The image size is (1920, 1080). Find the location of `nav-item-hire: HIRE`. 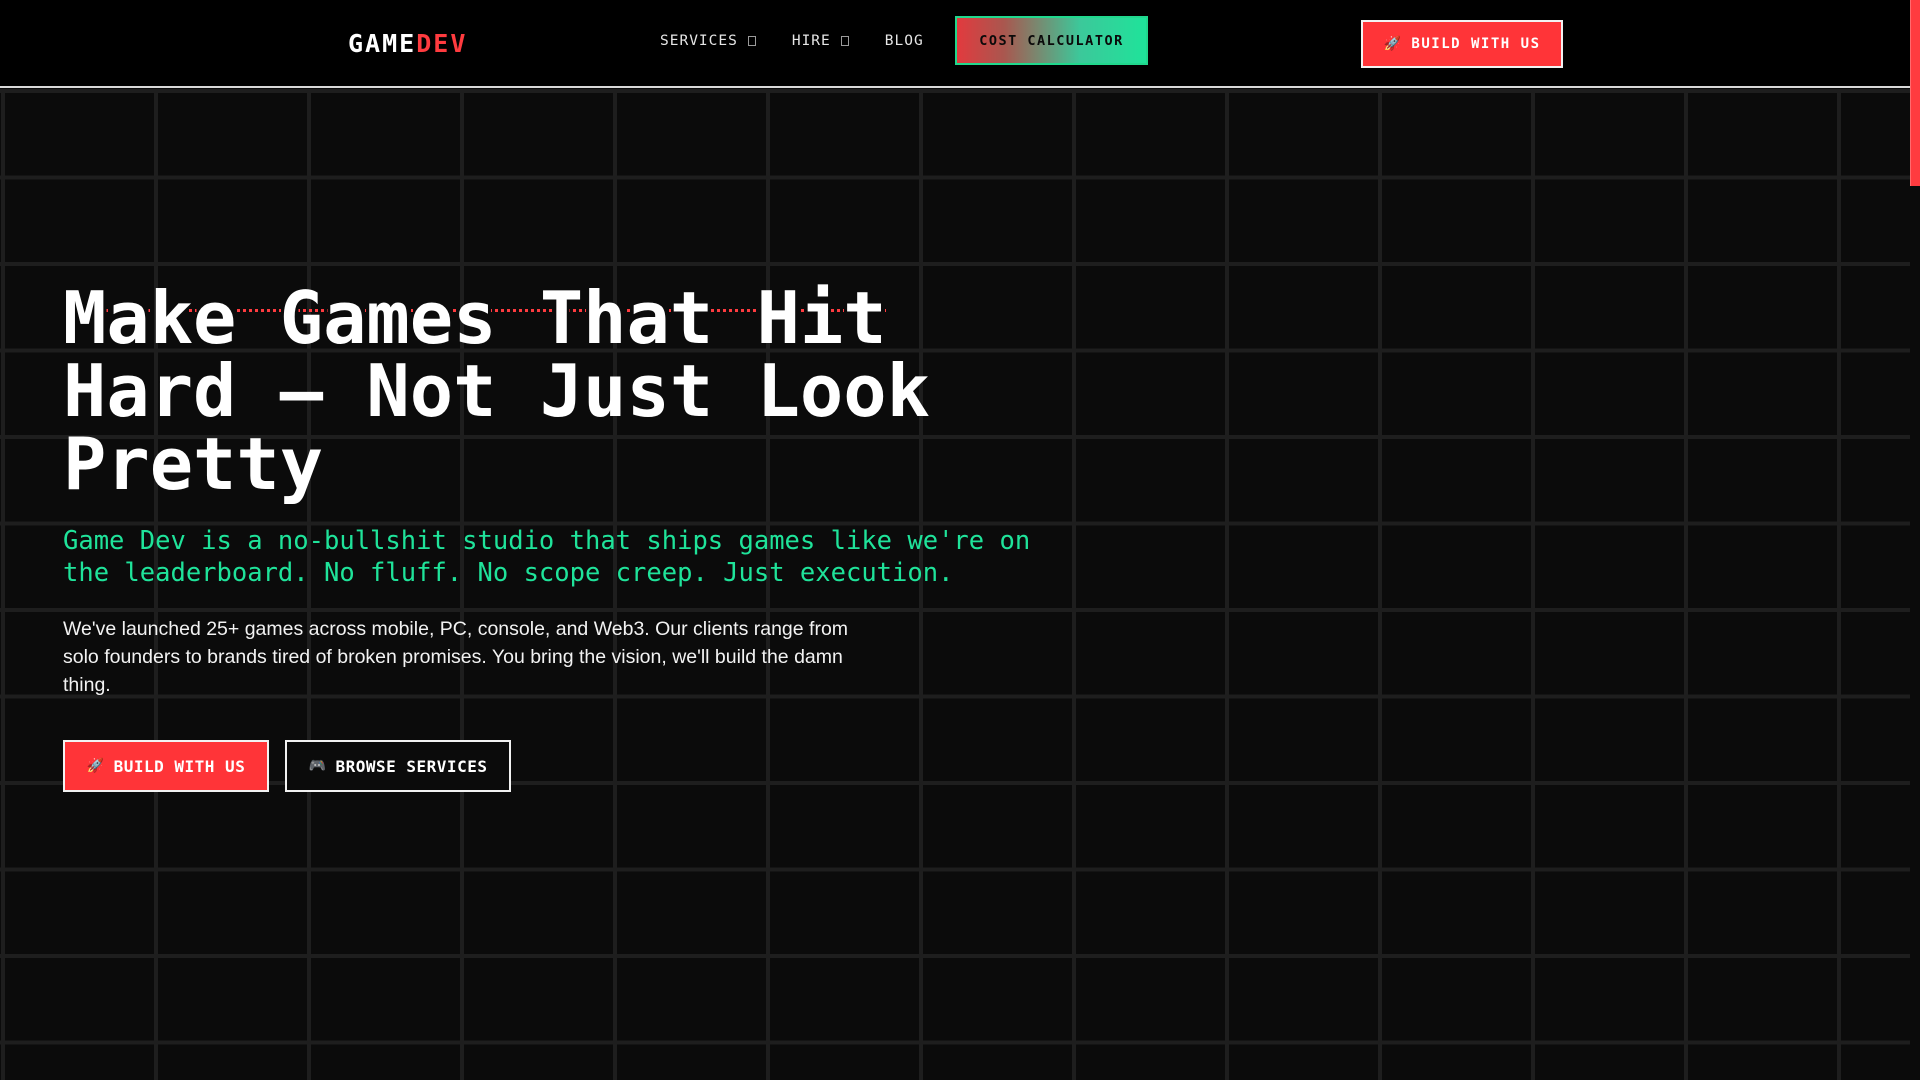

nav-item-hire: HIRE is located at coordinates (820, 41).